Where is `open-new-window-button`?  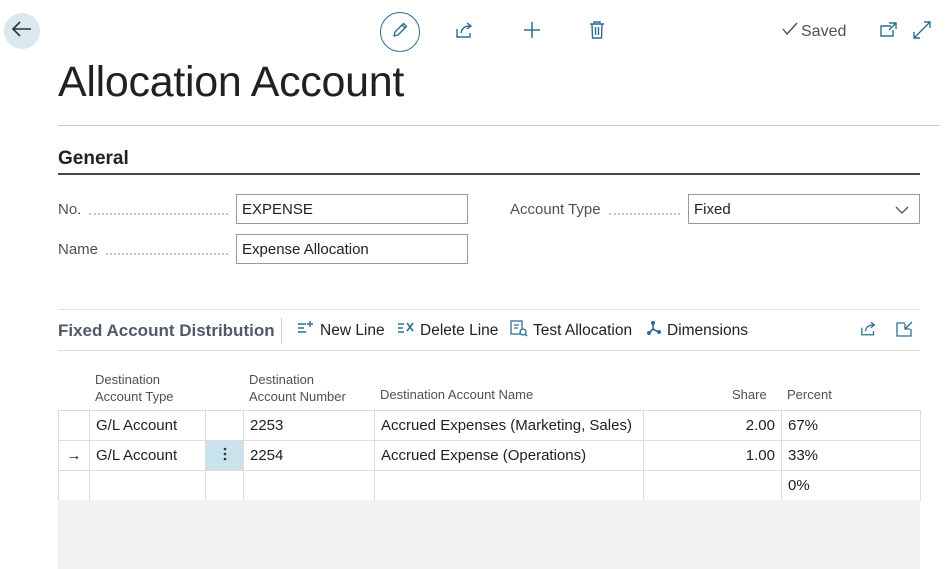
open-new-window-button is located at coordinates (888, 32).